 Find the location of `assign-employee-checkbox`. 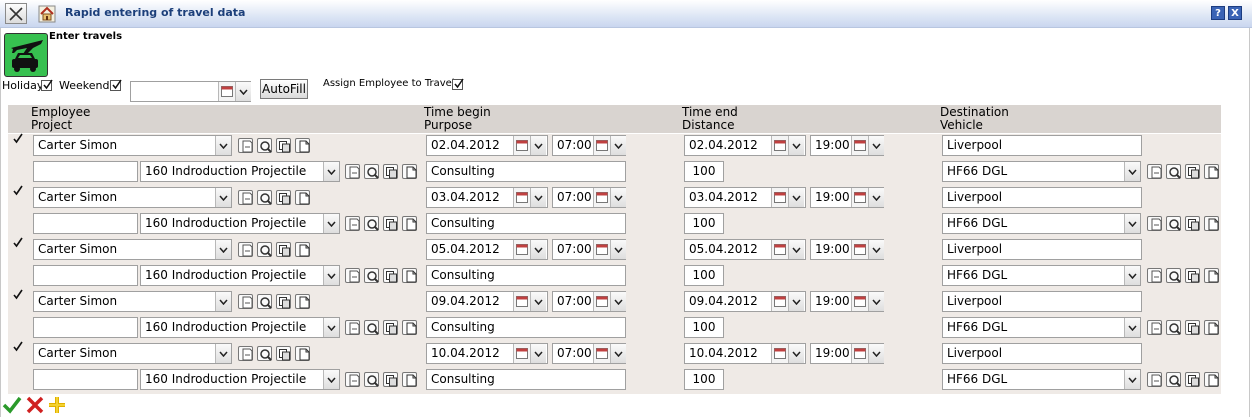

assign-employee-checkbox is located at coordinates (458, 84).